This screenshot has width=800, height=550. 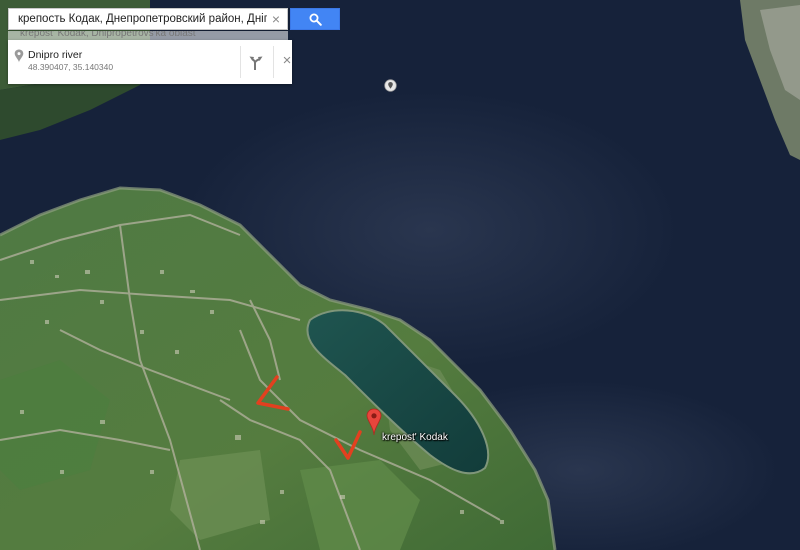 What do you see at coordinates (150, 62) in the screenshot?
I see `info-card: Dnipro river 48.390407, 35.140340 ×` at bounding box center [150, 62].